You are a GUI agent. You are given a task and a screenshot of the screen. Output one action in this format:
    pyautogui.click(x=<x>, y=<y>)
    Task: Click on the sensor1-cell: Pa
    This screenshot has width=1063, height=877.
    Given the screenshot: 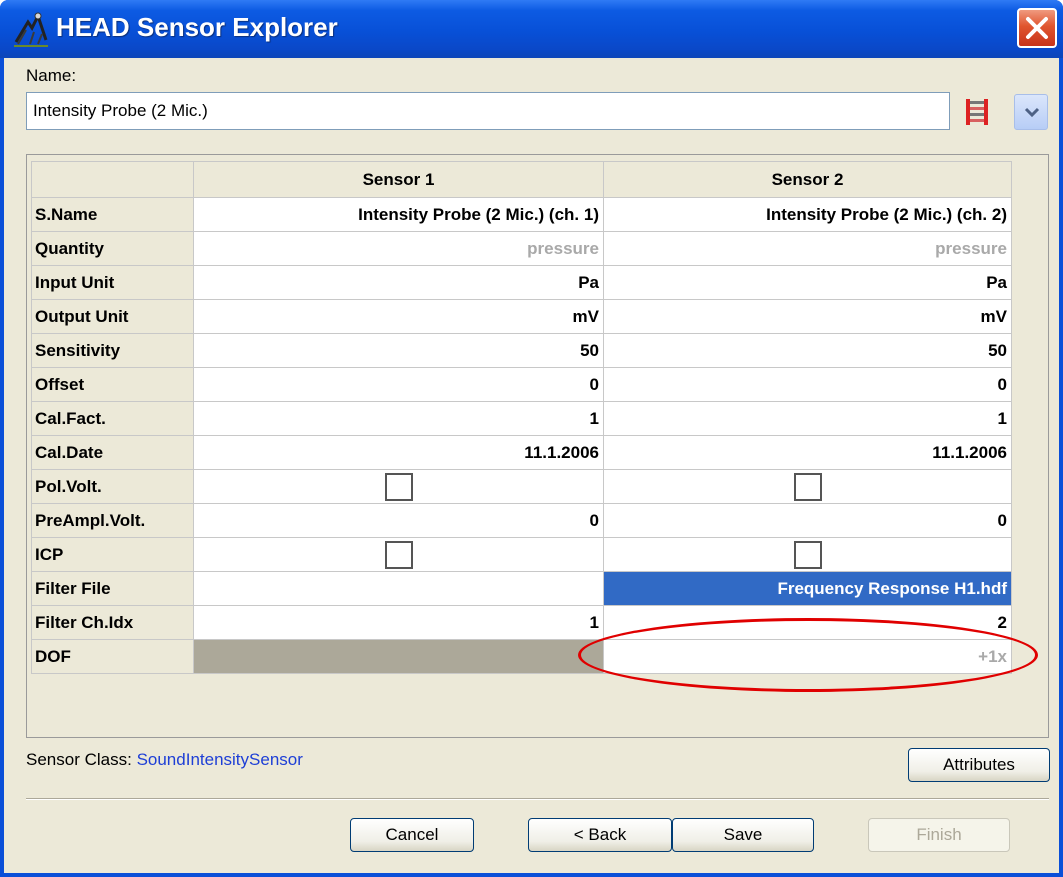 What is the action you would take?
    pyautogui.click(x=398, y=282)
    